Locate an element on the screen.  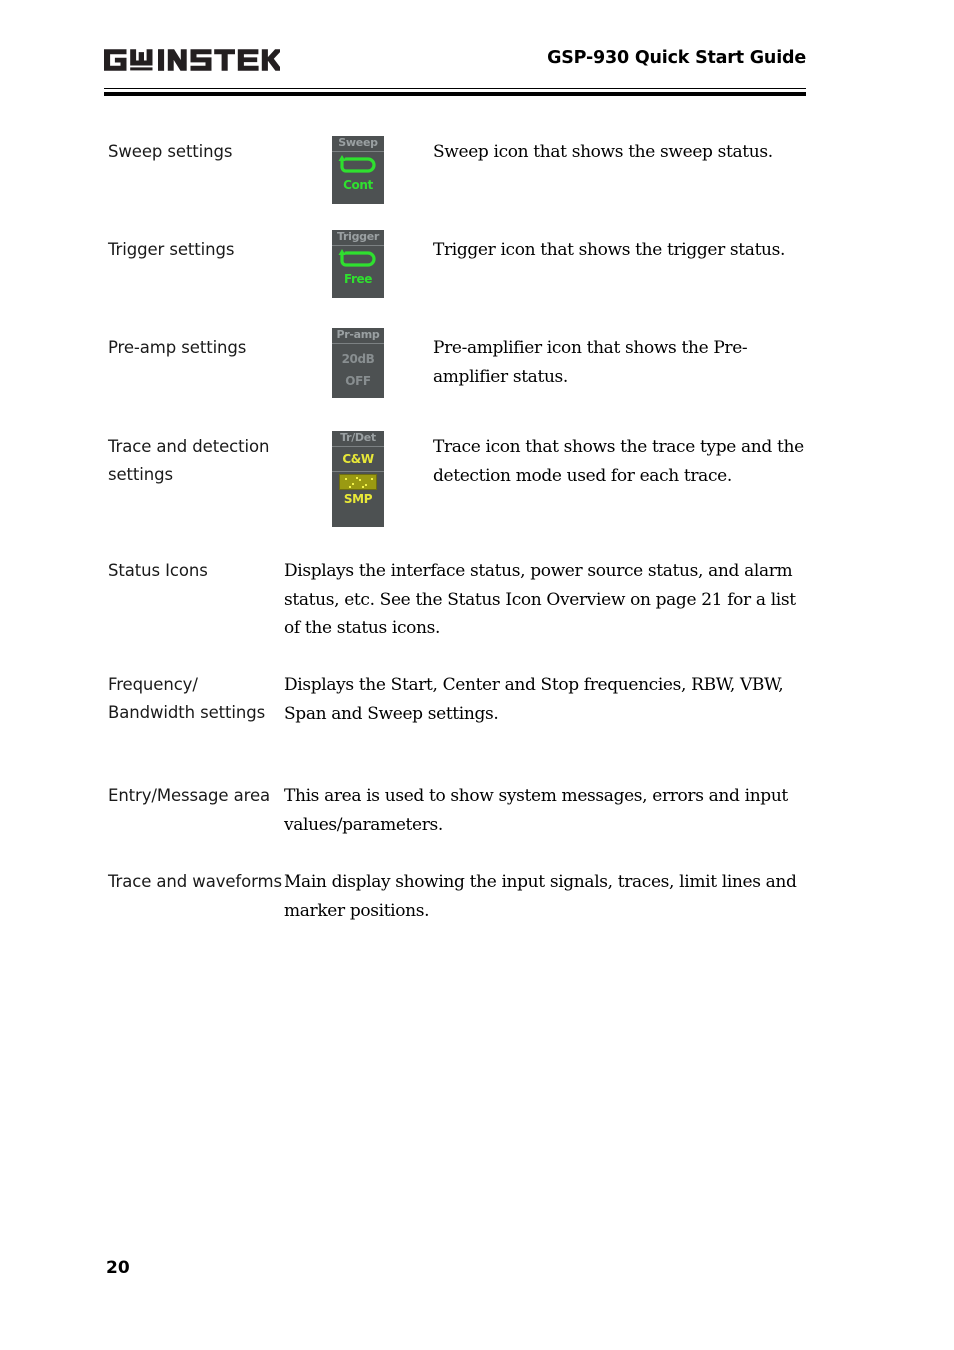
trigger-icon-value: Free is located at coordinates (358, 279).